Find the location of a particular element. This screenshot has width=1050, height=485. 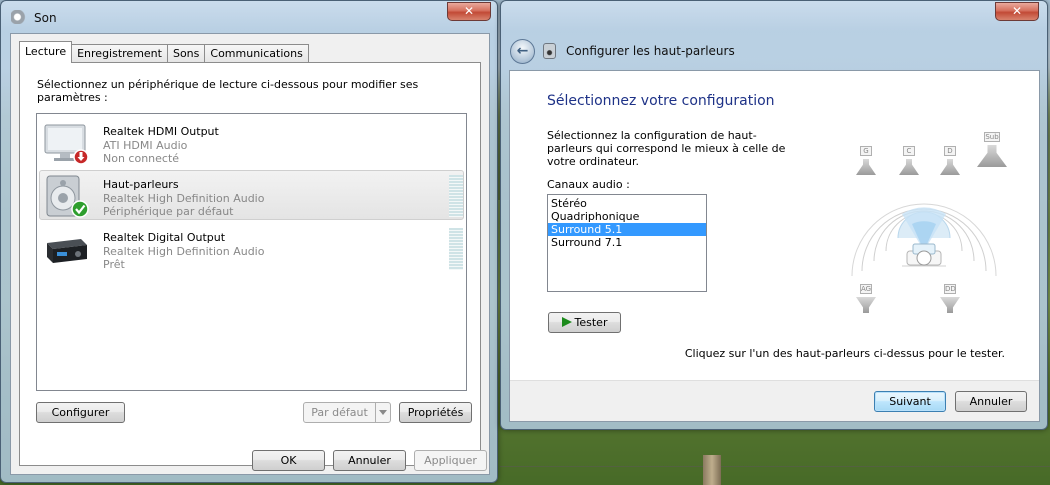

channel-stereo: Stéréo is located at coordinates (627, 203).